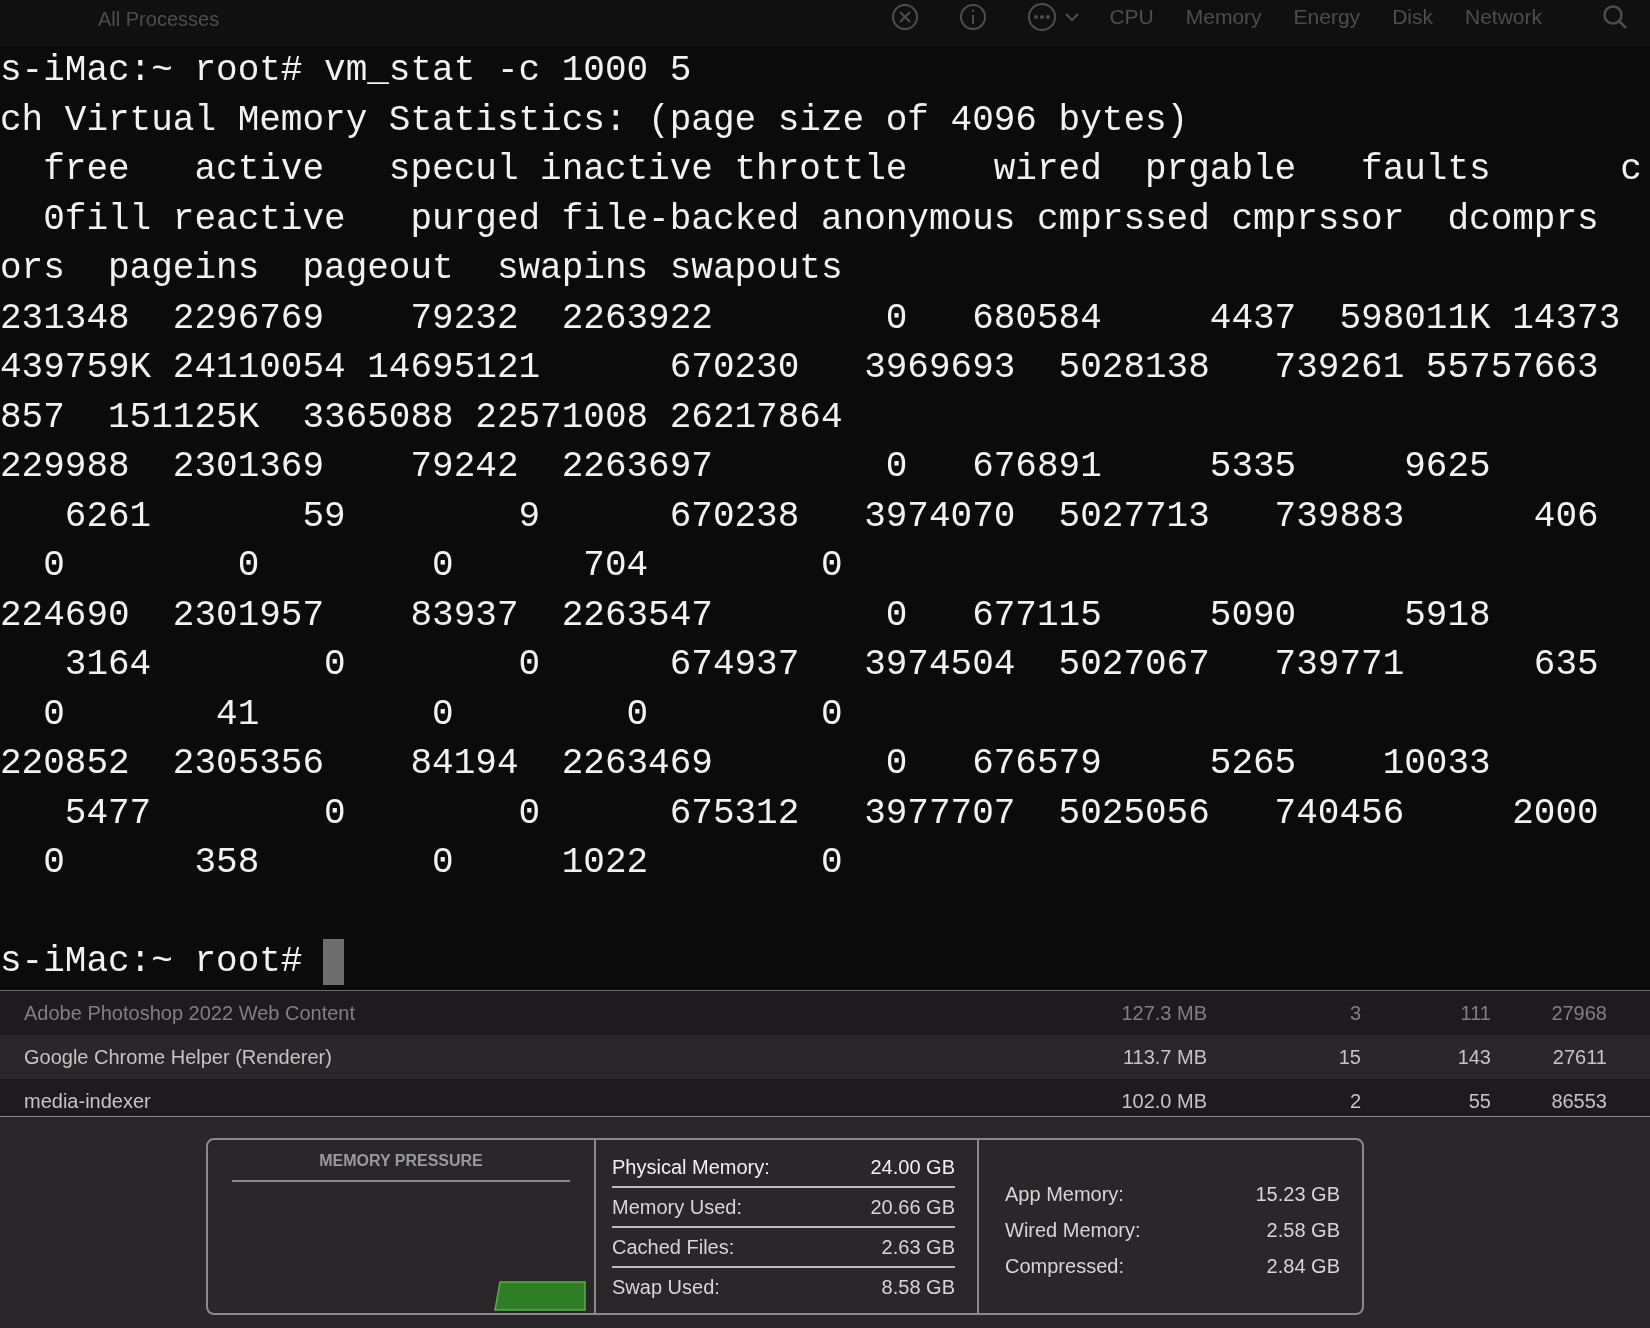 The width and height of the screenshot is (1650, 1328). I want to click on stat-label: Physical Memory:, so click(691, 1167).